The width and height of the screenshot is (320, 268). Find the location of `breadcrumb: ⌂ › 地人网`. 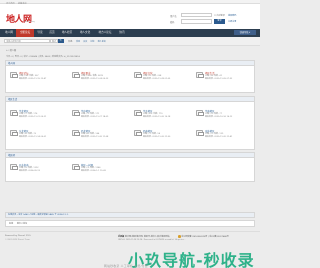

breadcrumb: ⌂ › 地人网 is located at coordinates (11, 50).